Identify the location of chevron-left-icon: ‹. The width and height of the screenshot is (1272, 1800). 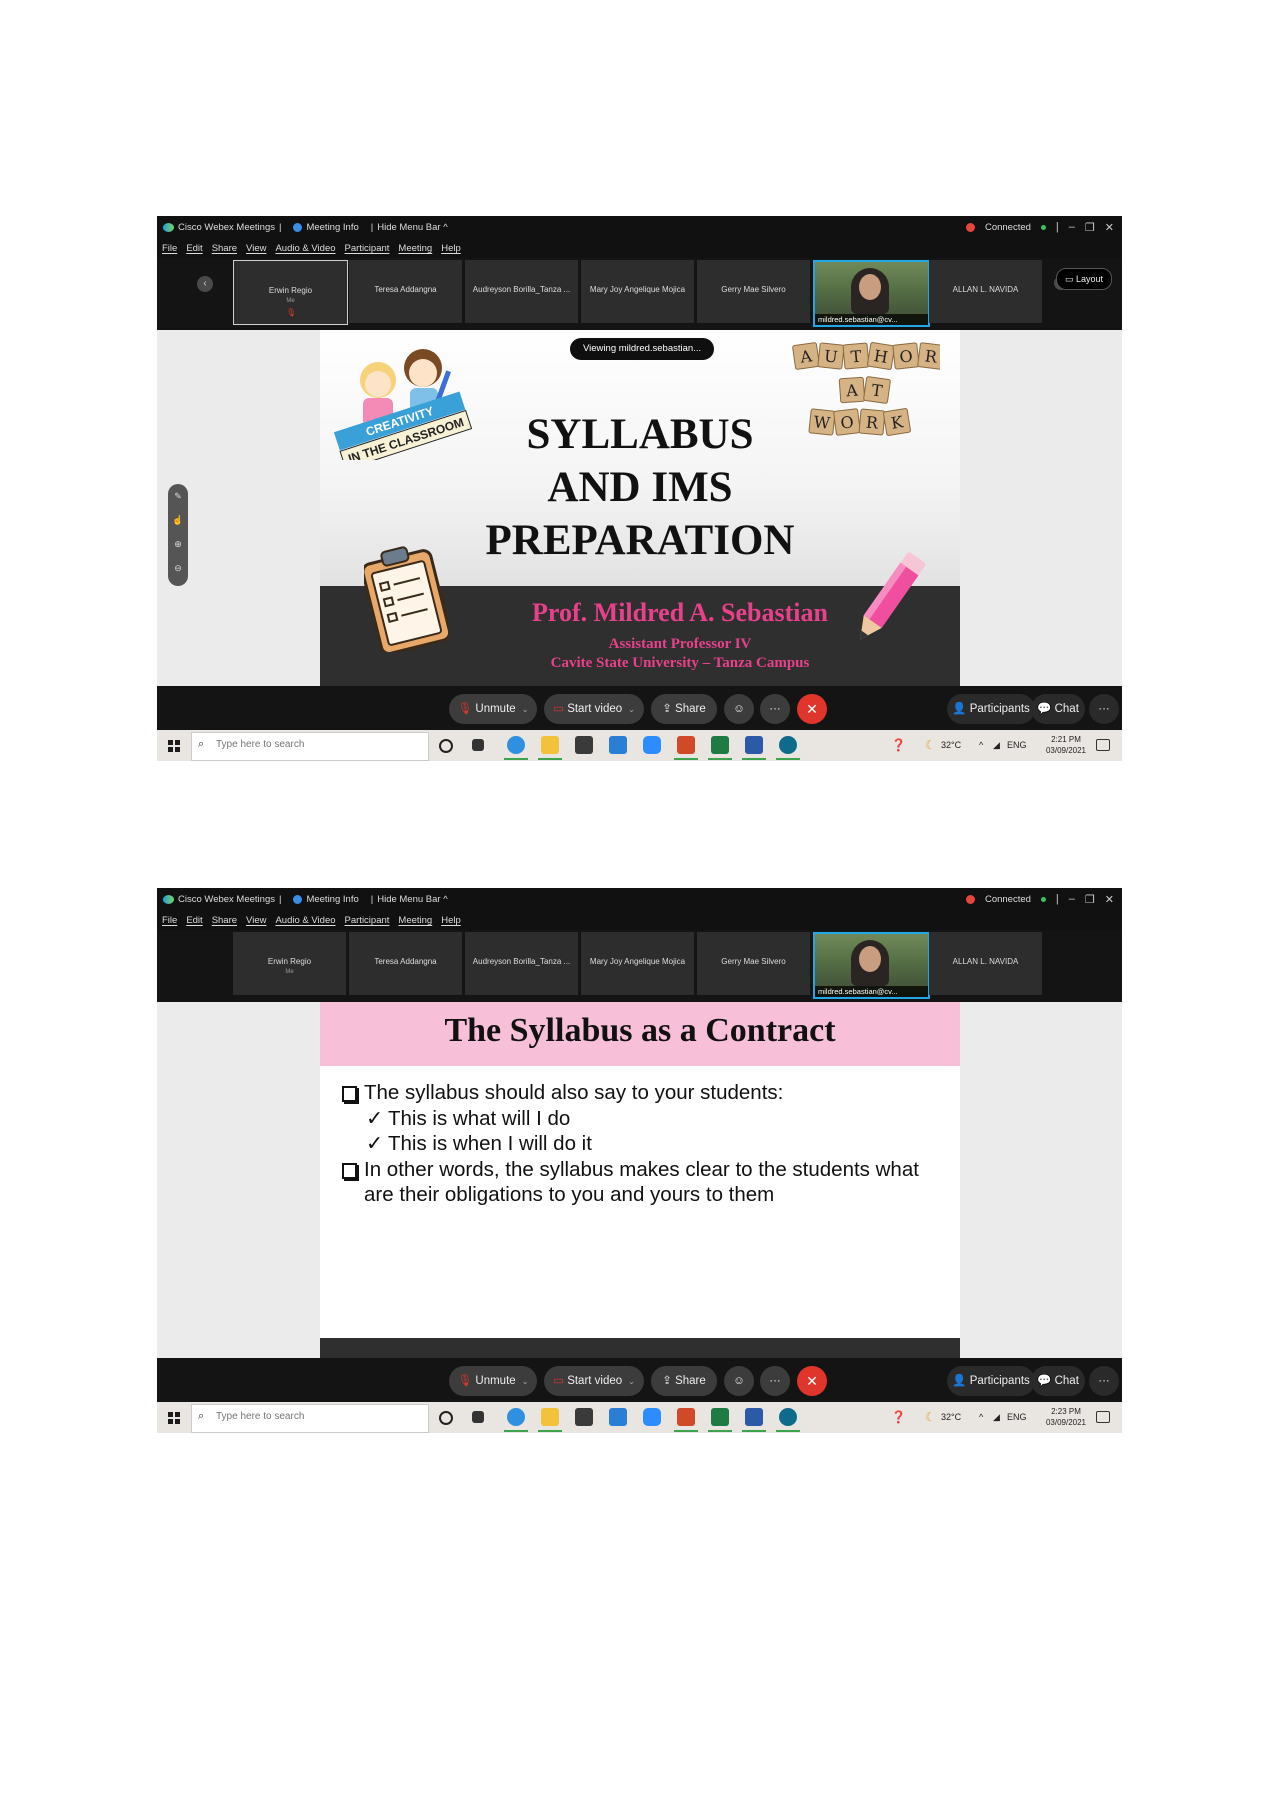
(205, 284).